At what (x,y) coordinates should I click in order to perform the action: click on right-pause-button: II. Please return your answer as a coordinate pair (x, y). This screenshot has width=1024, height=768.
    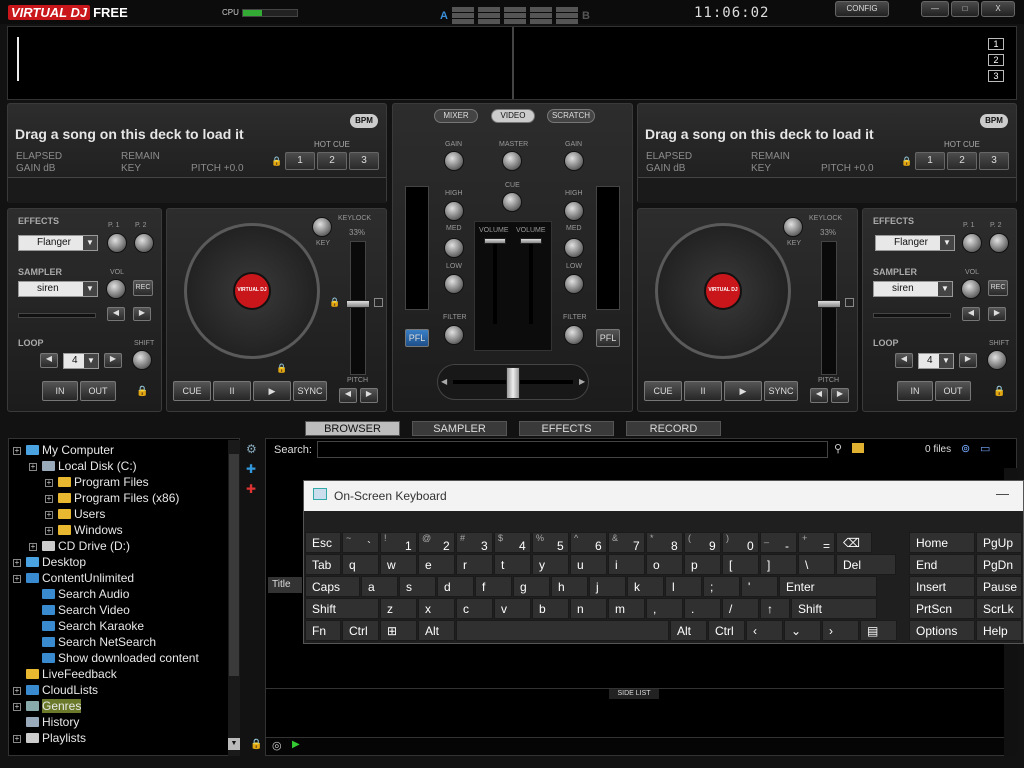
    Looking at the image, I should click on (703, 391).